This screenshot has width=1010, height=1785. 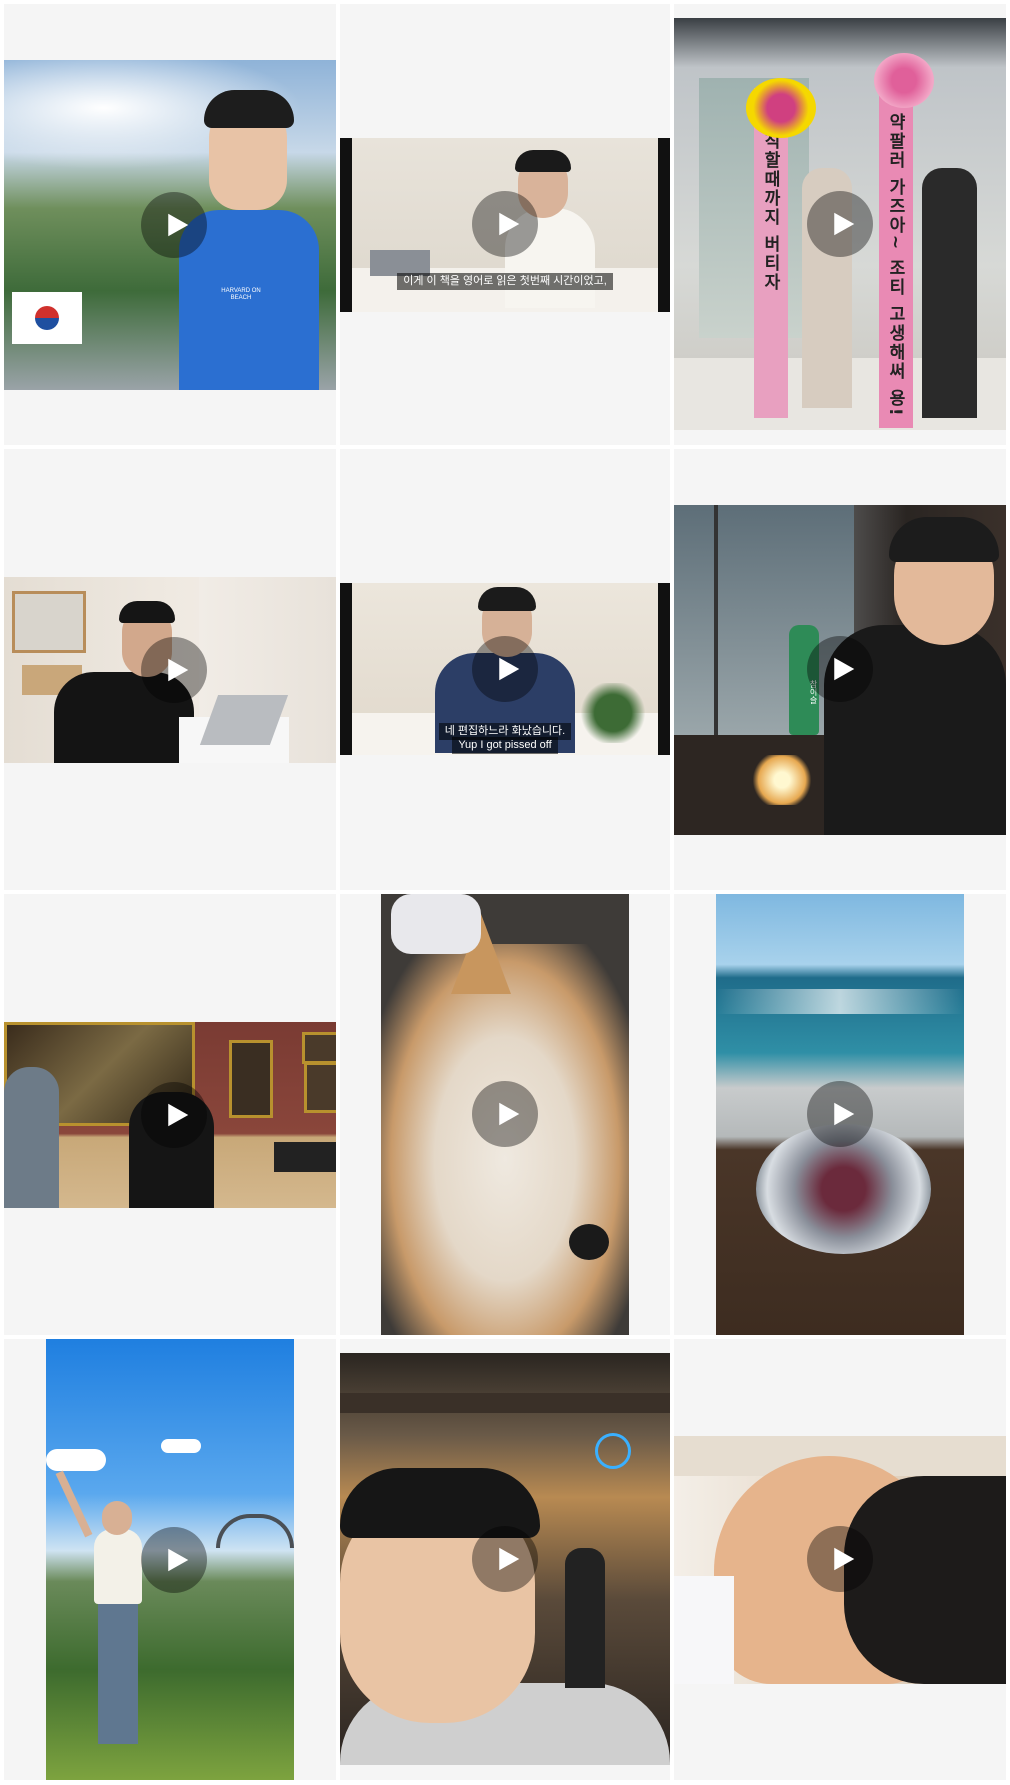 I want to click on video-thumbnail: 네 편집하느라 화났습니다. Yup I got pissed off, so click(x=505, y=669).